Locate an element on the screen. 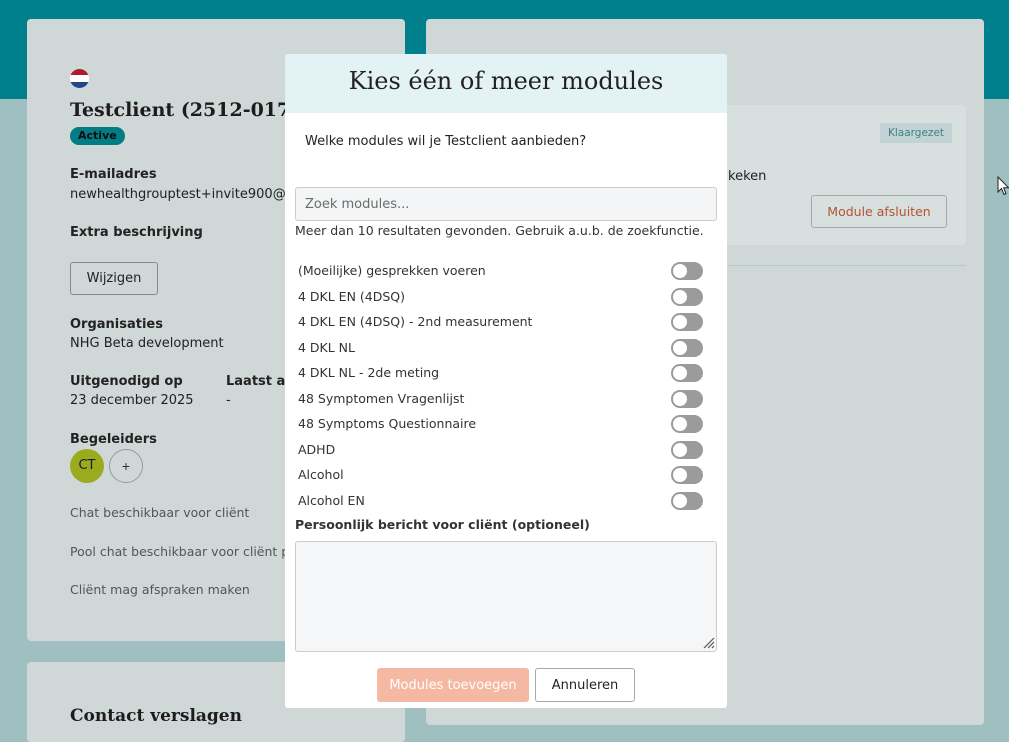 This screenshot has height=742, width=1009. add-supervisor-button: + is located at coordinates (126, 466).